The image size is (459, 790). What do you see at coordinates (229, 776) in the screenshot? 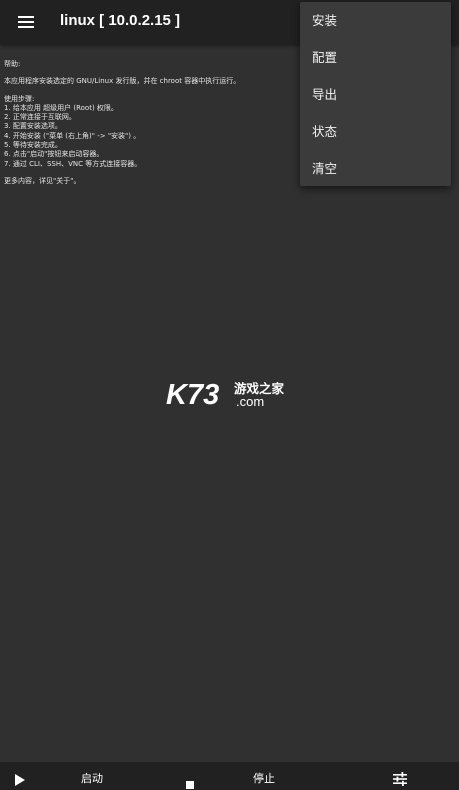
I see `bottom-toolbar: 启动 停止` at bounding box center [229, 776].